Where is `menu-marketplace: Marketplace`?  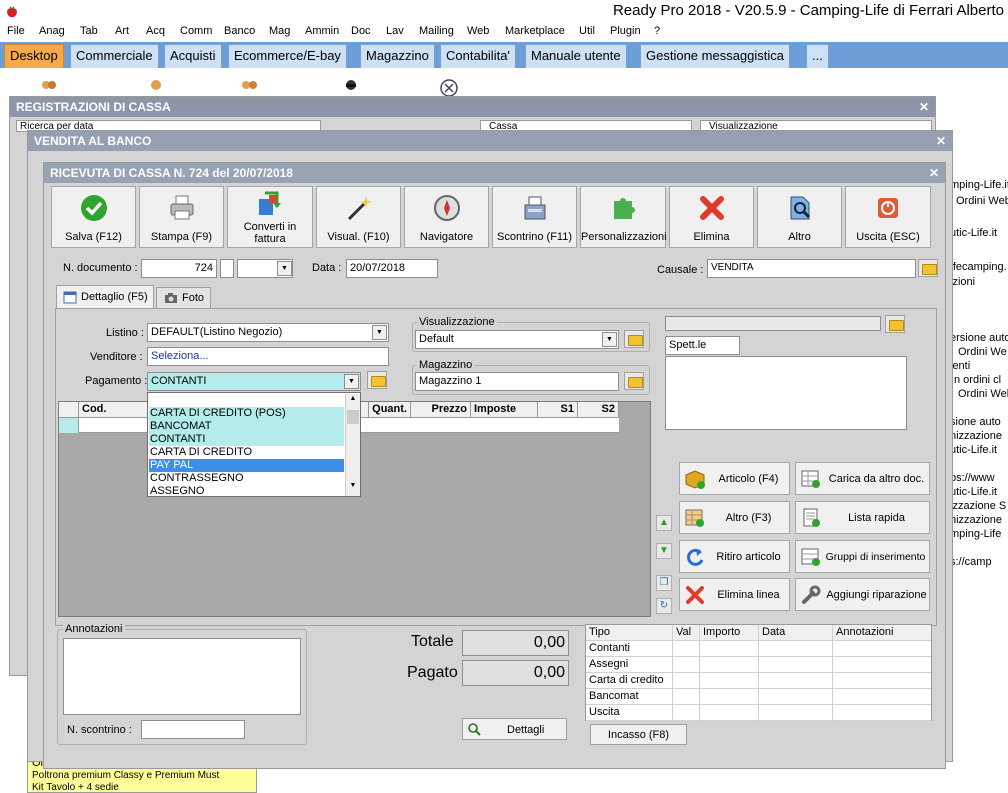 menu-marketplace: Marketplace is located at coordinates (535, 31).